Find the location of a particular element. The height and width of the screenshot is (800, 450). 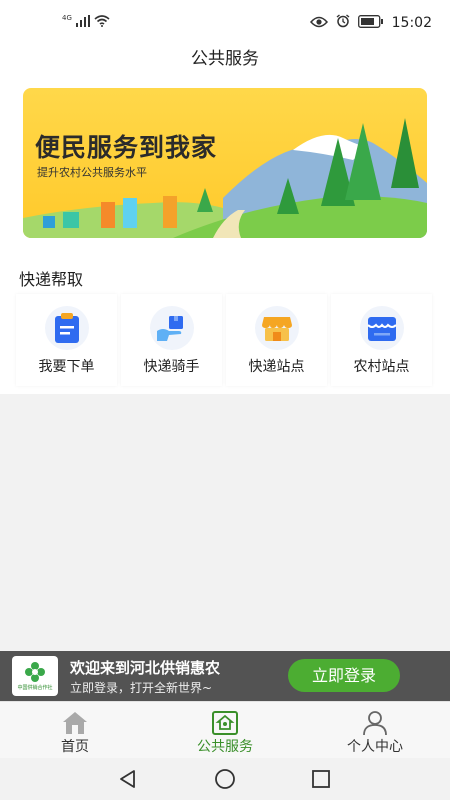

coop-logo: 中国供销合作社 is located at coordinates (35, 676).